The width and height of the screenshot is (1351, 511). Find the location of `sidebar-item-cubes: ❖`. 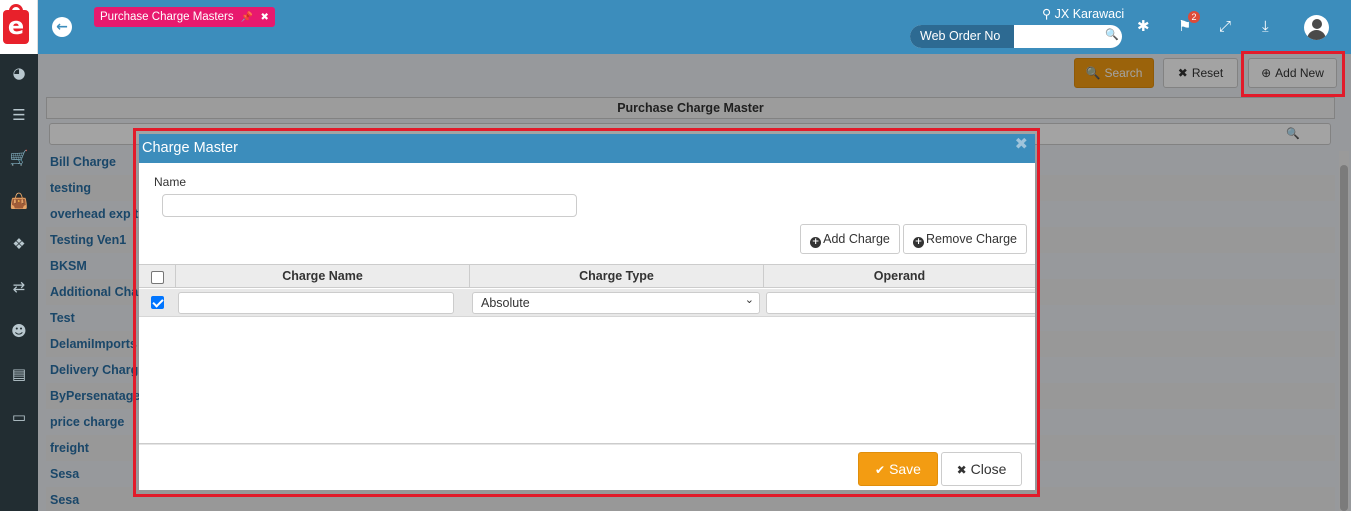

sidebar-item-cubes: ❖ is located at coordinates (19, 244).